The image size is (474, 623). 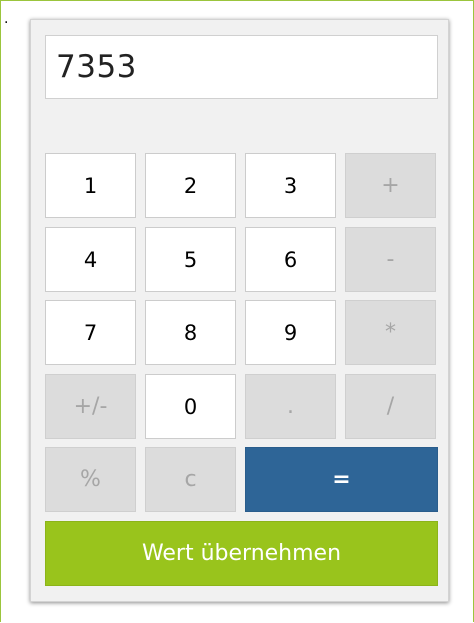 What do you see at coordinates (390, 332) in the screenshot?
I see `multiply-key: *` at bounding box center [390, 332].